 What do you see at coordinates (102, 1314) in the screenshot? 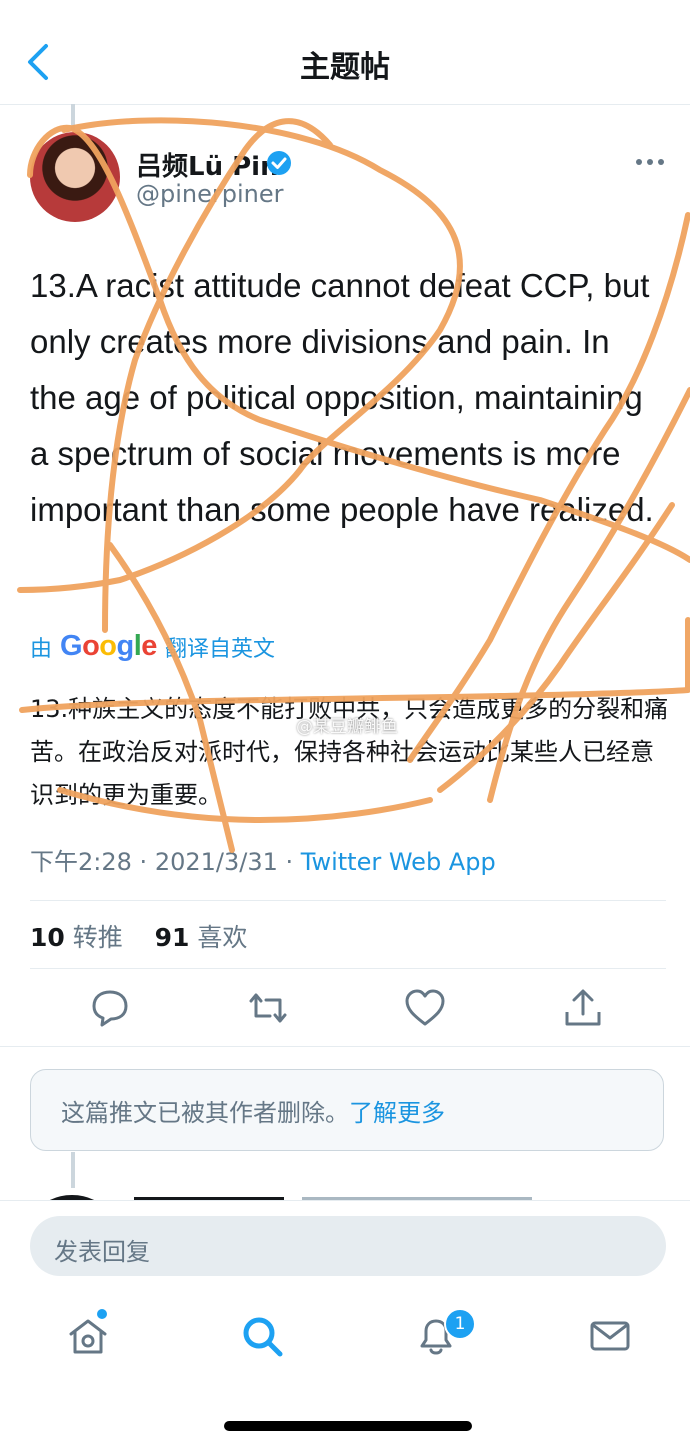
I see `home-unread-dot` at bounding box center [102, 1314].